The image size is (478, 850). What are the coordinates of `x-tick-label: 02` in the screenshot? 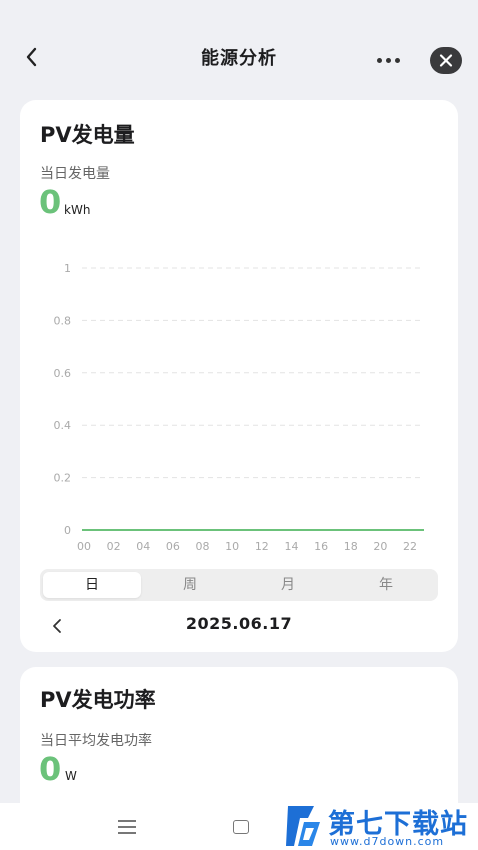 It's located at (114, 546).